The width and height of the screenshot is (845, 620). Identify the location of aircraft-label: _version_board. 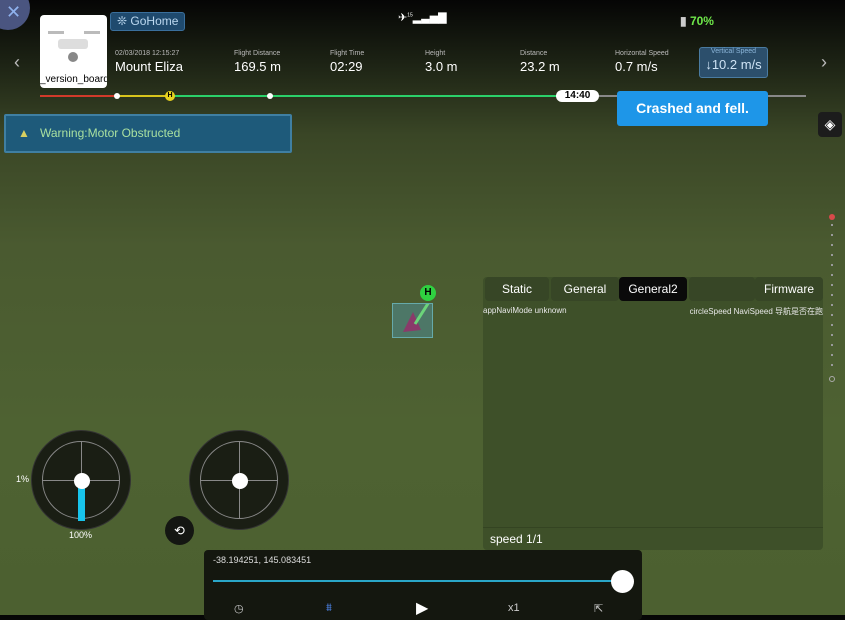
(73, 79).